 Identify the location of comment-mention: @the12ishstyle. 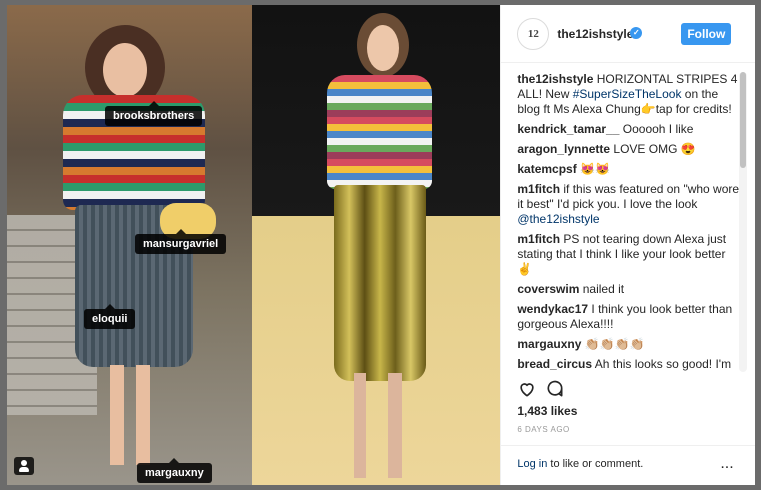
(558, 219).